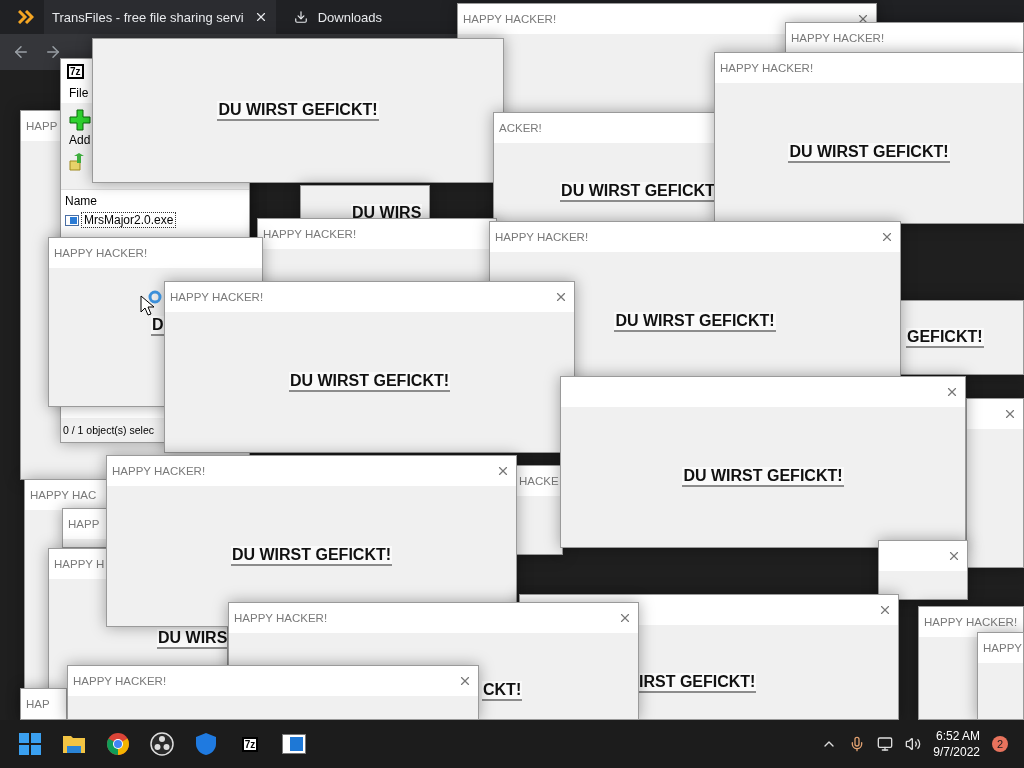  Describe the element at coordinates (945, 338) in the screenshot. I see `message-text: GEFICKT!` at that location.